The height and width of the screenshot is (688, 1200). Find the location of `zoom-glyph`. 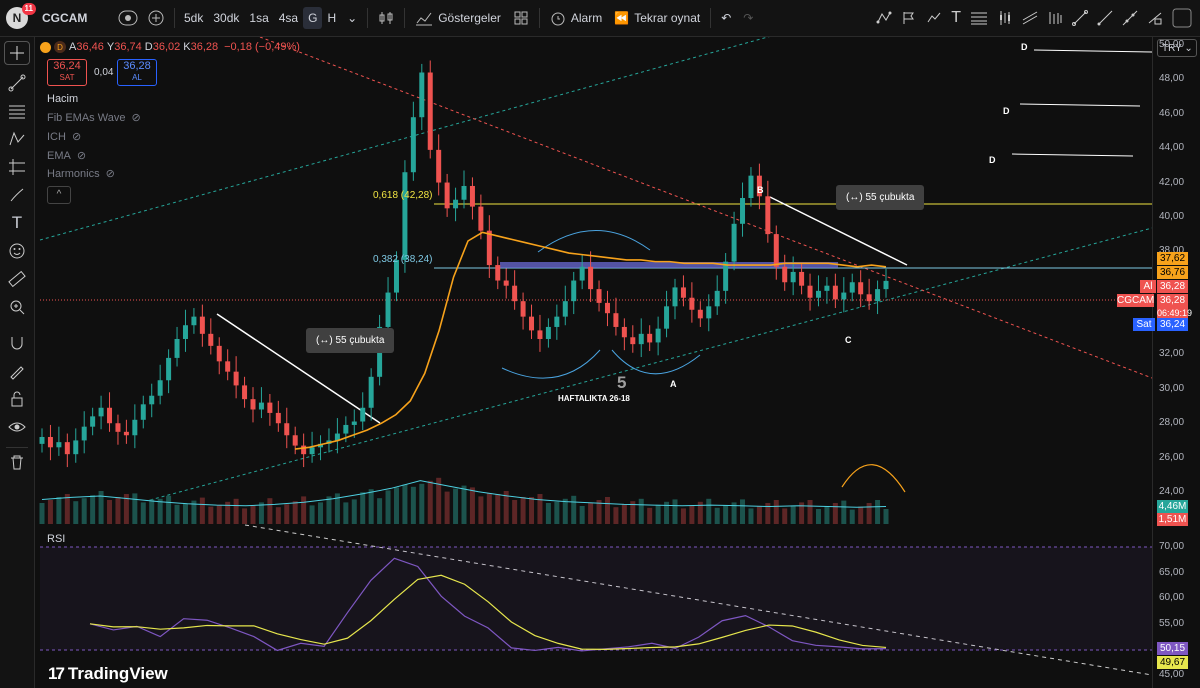

zoom-glyph is located at coordinates (17, 307).